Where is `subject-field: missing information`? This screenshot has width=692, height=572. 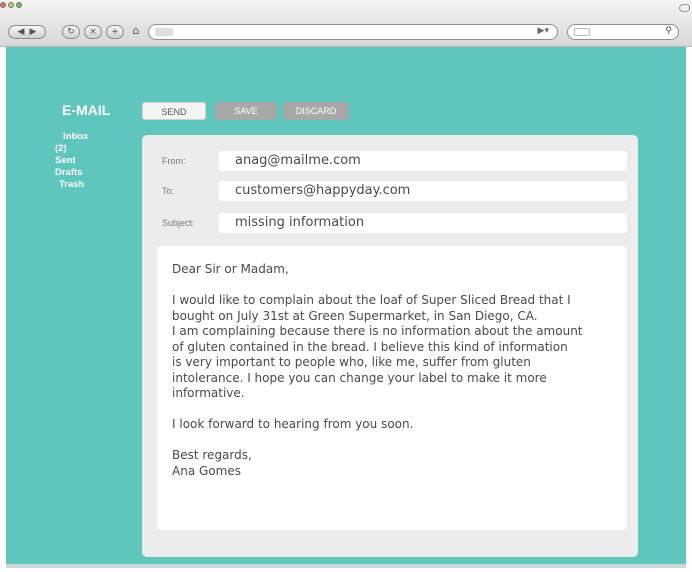 subject-field: missing information is located at coordinates (423, 223).